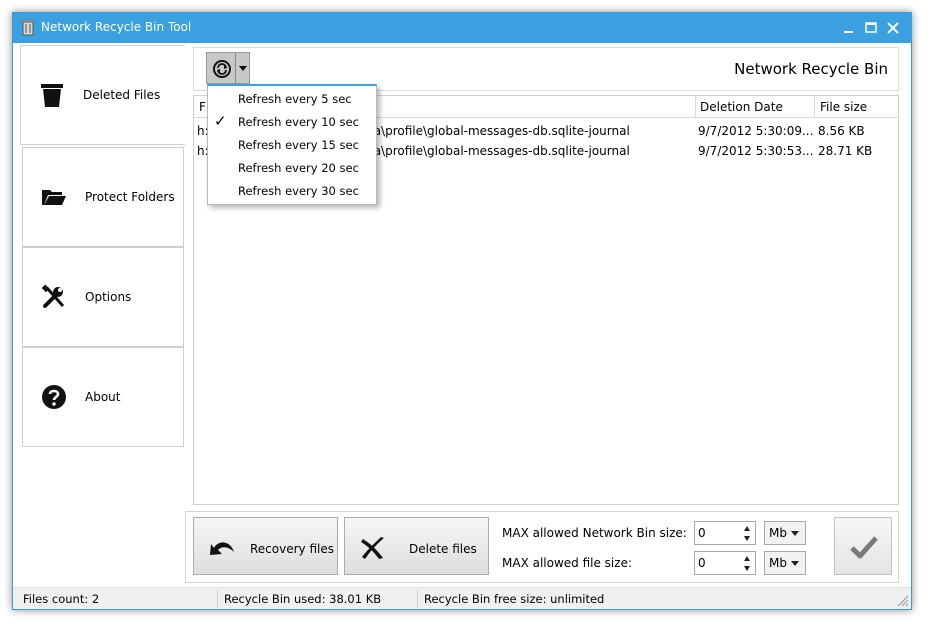 This screenshot has height=632, width=932. I want to click on menu-item-refresh-20: Refresh every 20 sec, so click(292, 167).